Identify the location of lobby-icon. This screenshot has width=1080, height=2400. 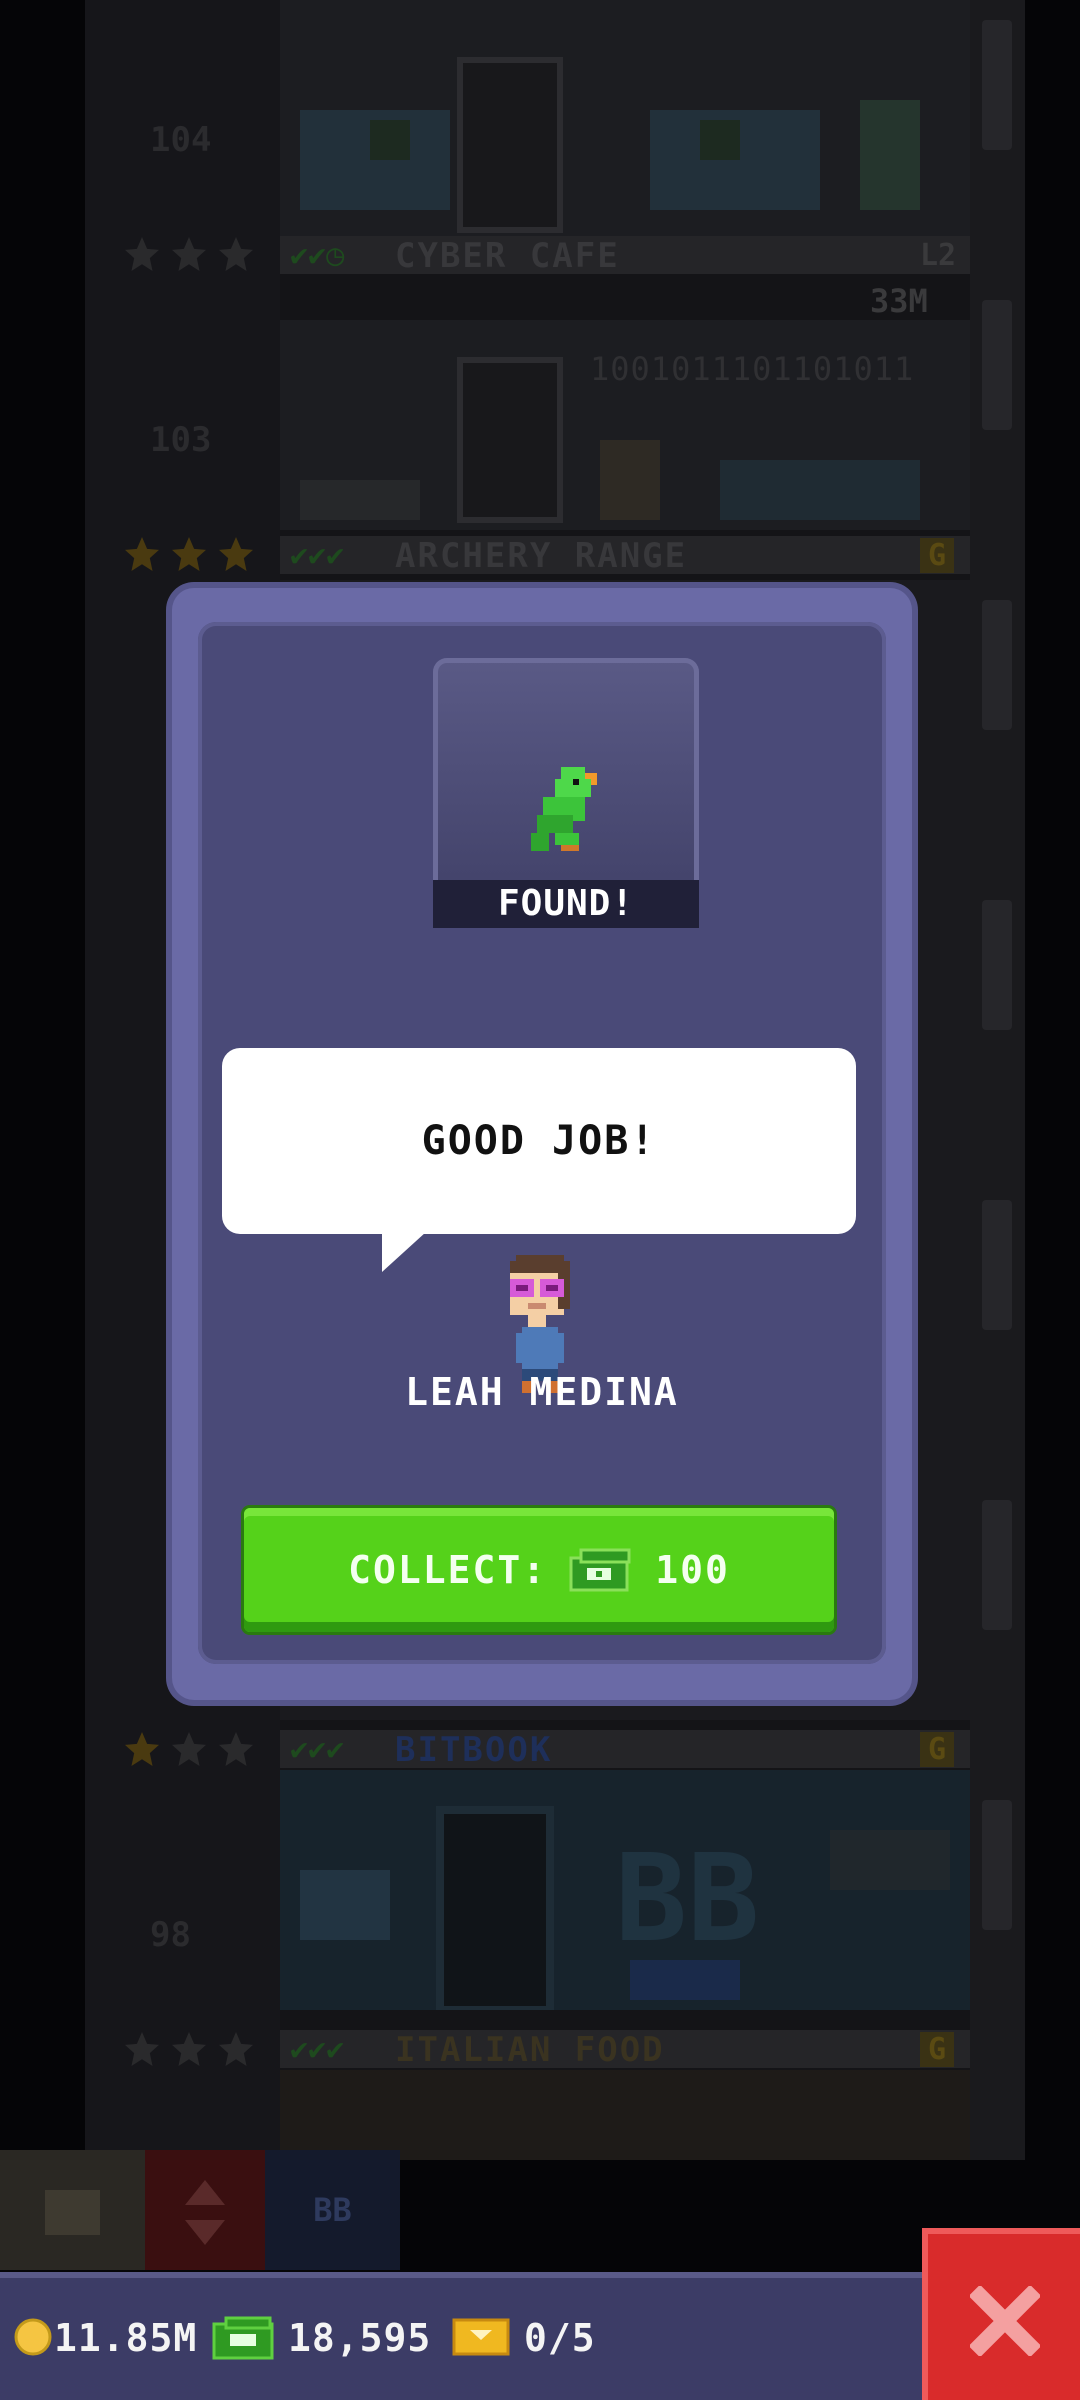
(72, 2212).